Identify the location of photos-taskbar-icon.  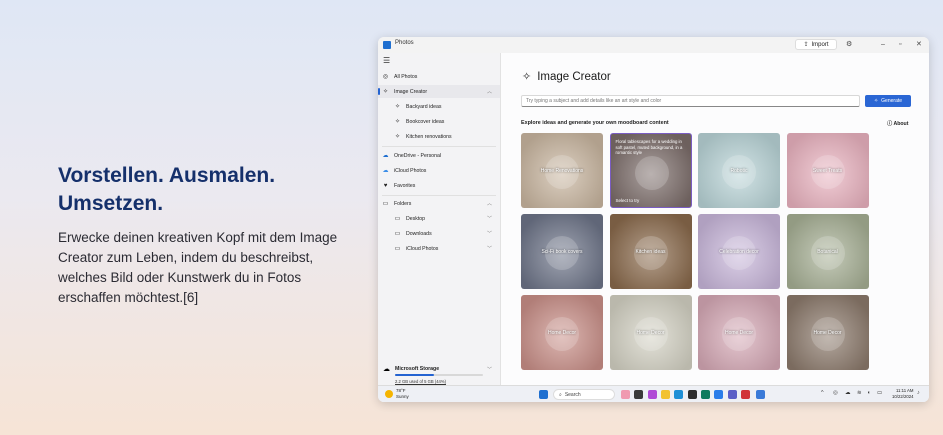
(760, 394).